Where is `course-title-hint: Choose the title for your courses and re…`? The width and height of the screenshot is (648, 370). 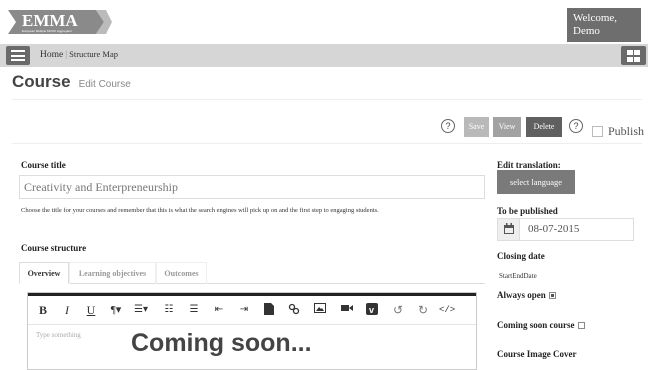
course-title-hint: Choose the title for your courses and re… is located at coordinates (200, 210).